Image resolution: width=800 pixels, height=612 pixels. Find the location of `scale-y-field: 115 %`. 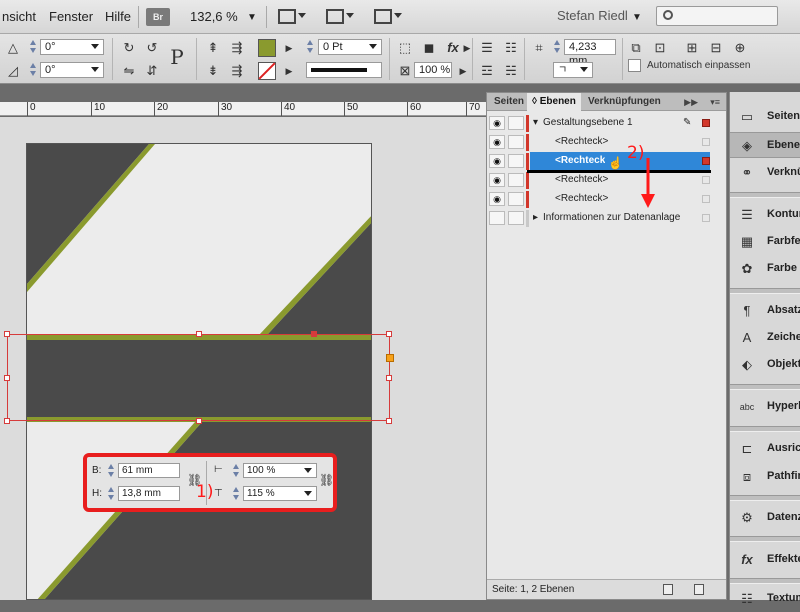

scale-y-field: 115 % is located at coordinates (280, 493).